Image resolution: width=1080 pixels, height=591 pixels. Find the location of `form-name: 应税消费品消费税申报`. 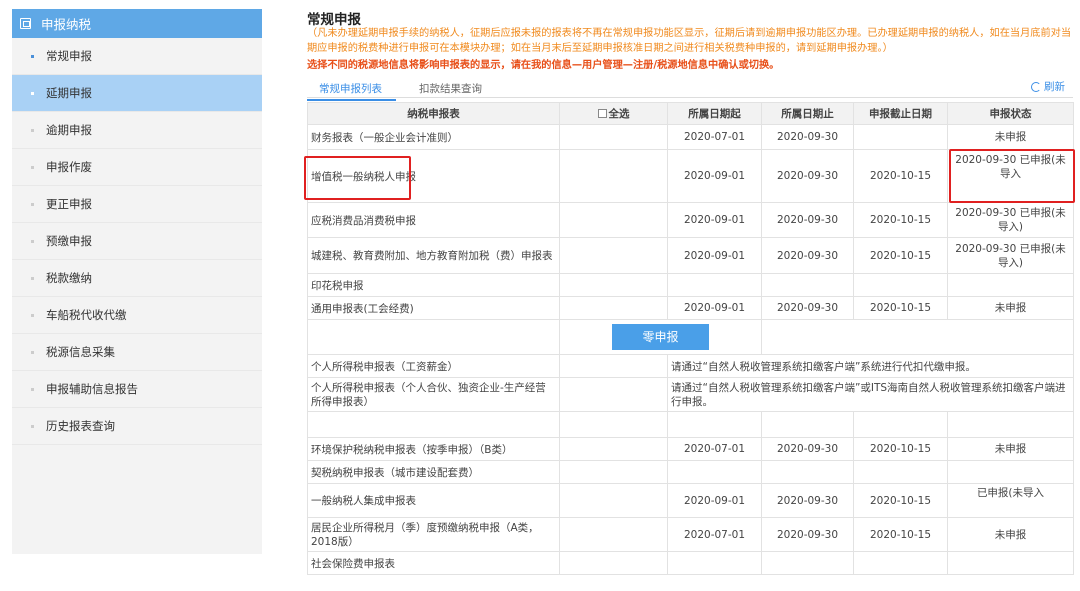

form-name: 应税消费品消费税申报 is located at coordinates (433, 220).